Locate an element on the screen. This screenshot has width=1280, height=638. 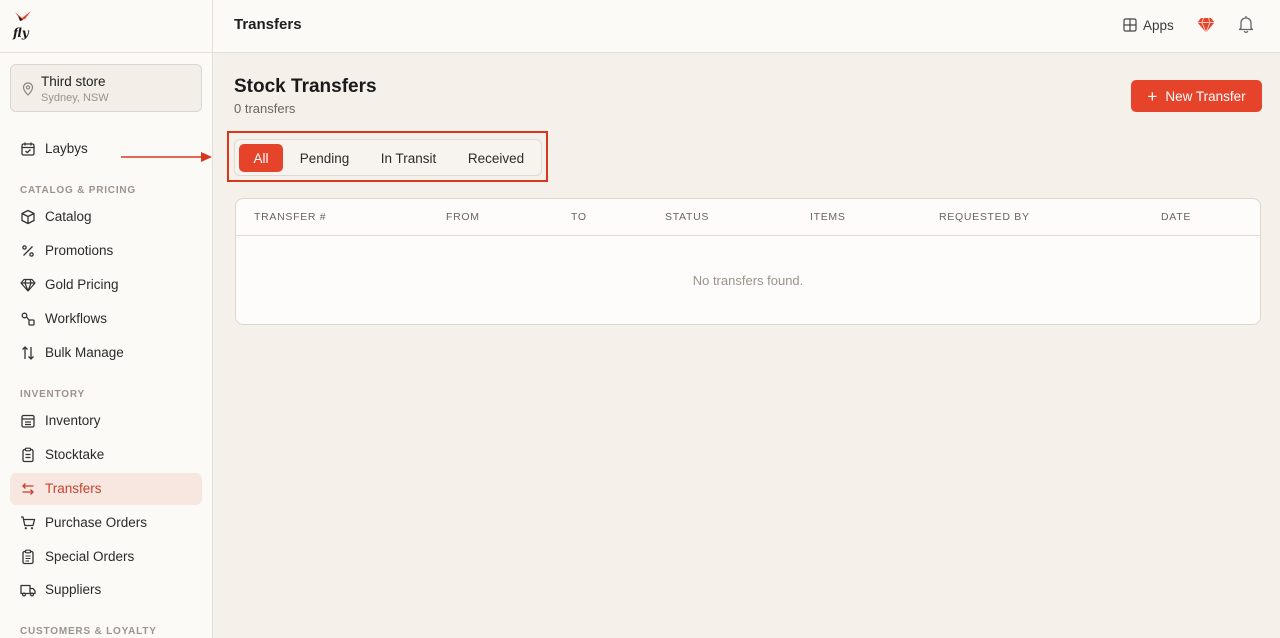
apps-label: Apps is located at coordinates (1158, 25).